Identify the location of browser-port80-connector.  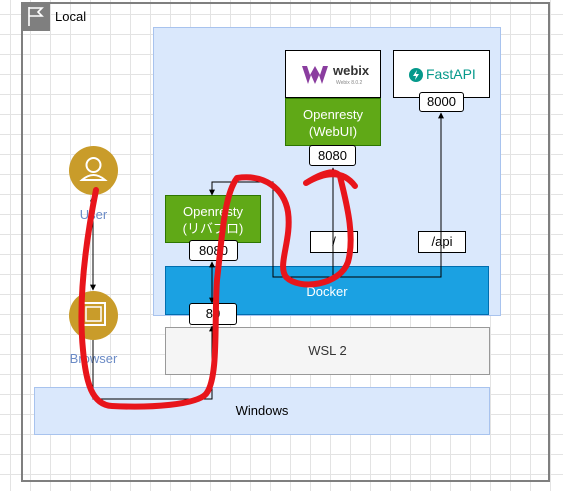
(153, 362).